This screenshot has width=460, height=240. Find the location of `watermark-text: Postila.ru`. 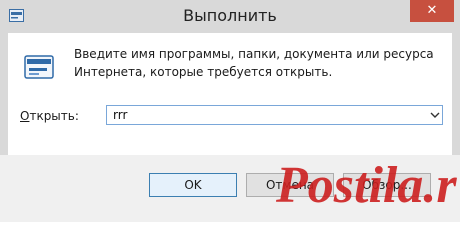

watermark-text: Postila.ru is located at coordinates (366, 185).